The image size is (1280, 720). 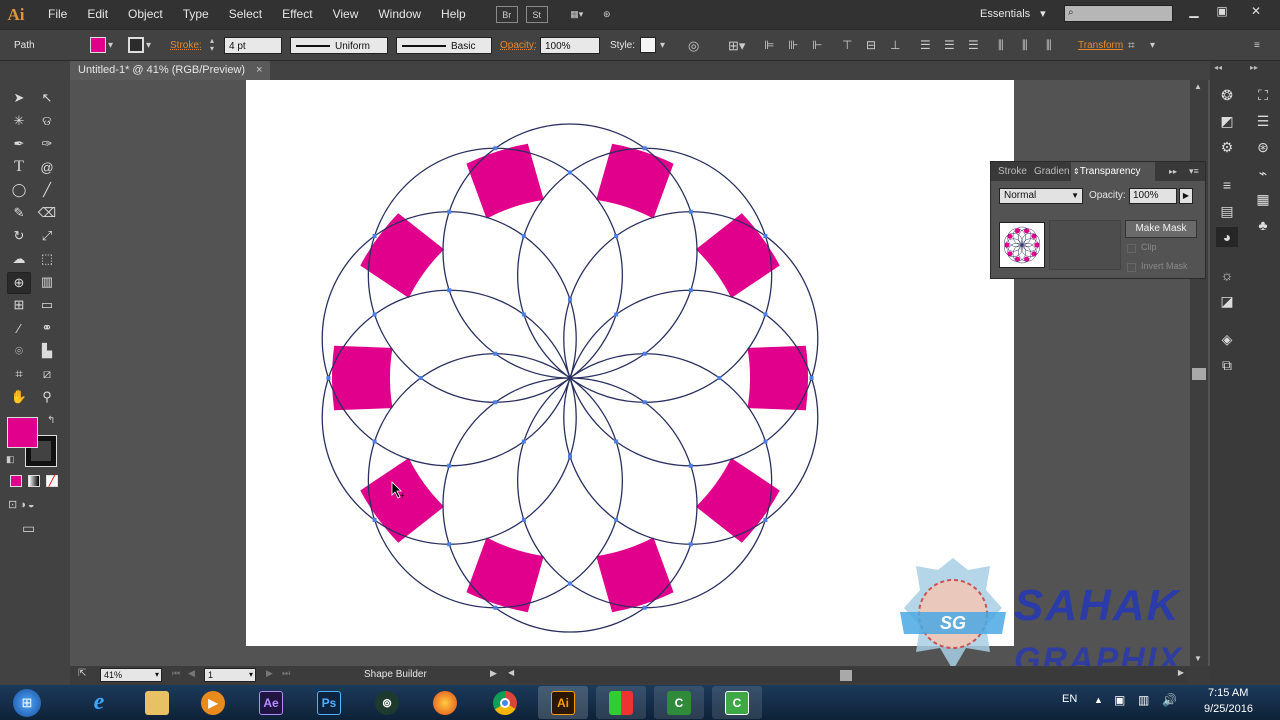 I want to click on menu-file: File, so click(x=57, y=14).